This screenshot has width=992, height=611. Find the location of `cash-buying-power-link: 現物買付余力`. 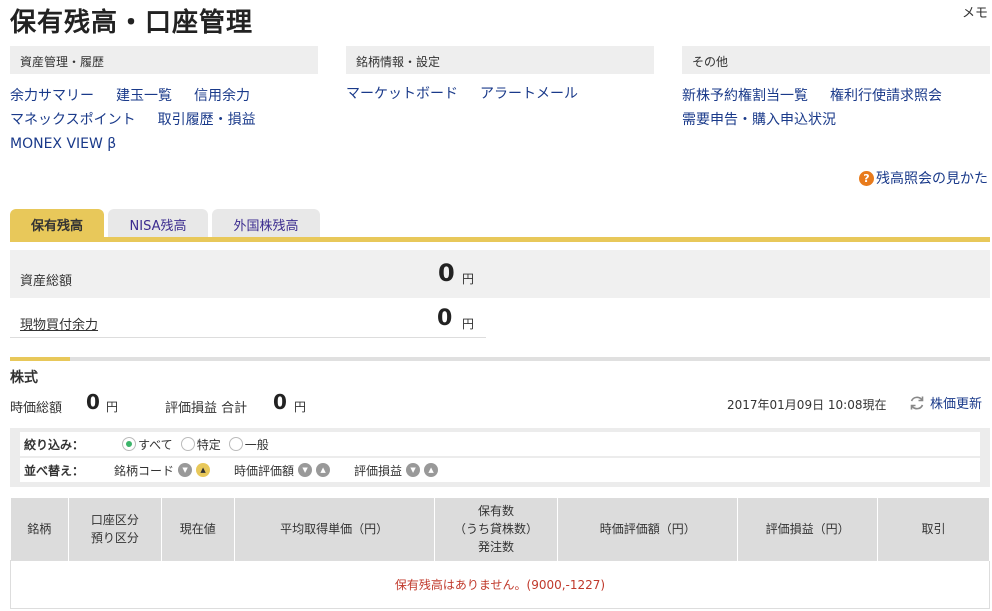

cash-buying-power-link: 現物買付余力 is located at coordinates (59, 323).